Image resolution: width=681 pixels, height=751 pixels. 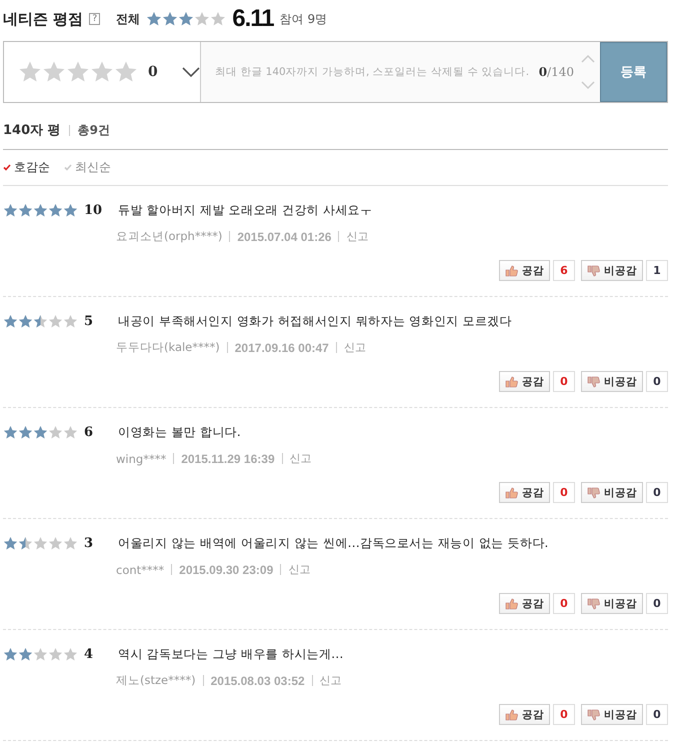 What do you see at coordinates (94, 19) in the screenshot?
I see `help-icon: ?` at bounding box center [94, 19].